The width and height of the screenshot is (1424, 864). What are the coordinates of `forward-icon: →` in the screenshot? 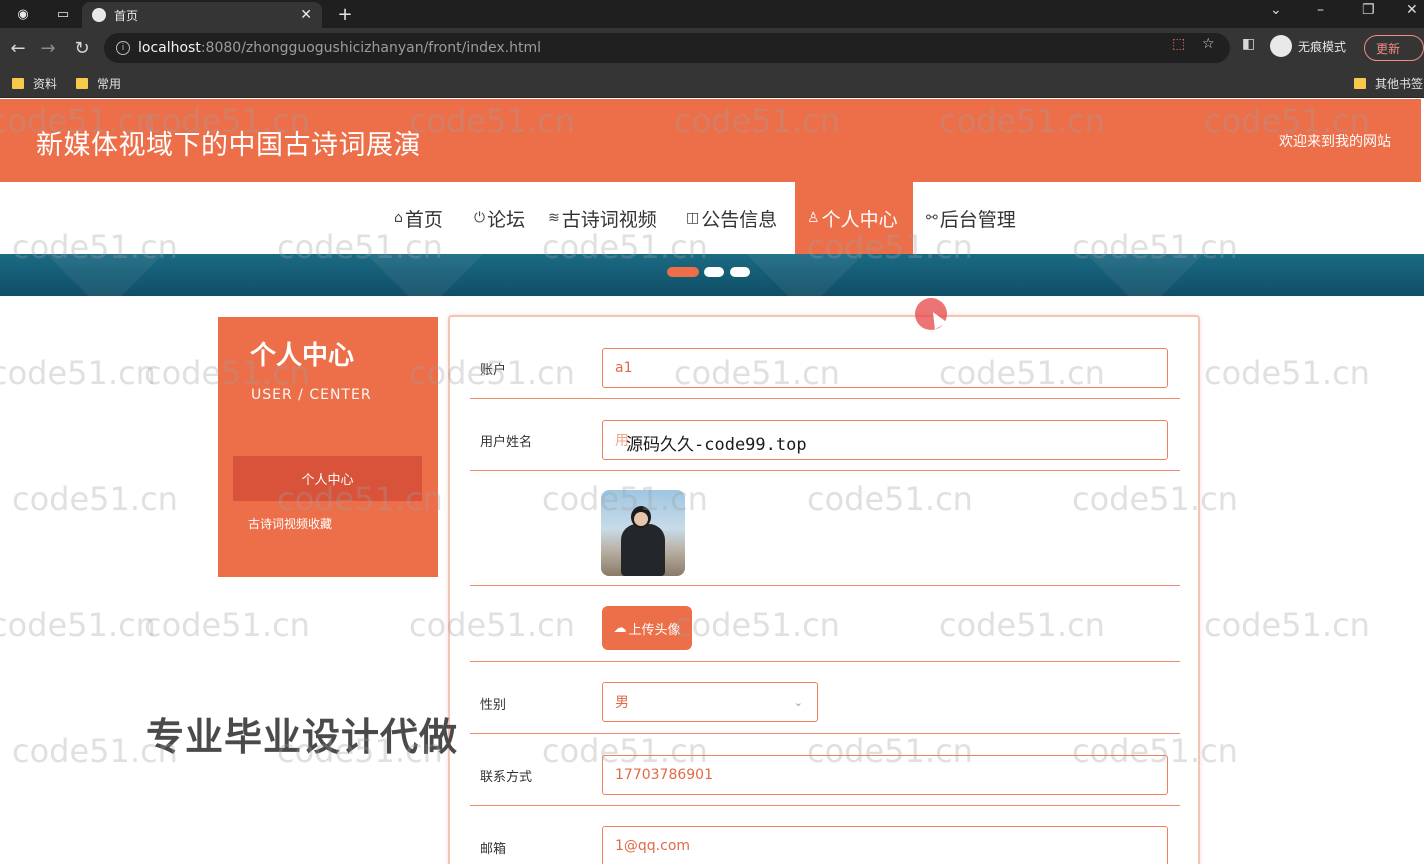 It's located at (48, 48).